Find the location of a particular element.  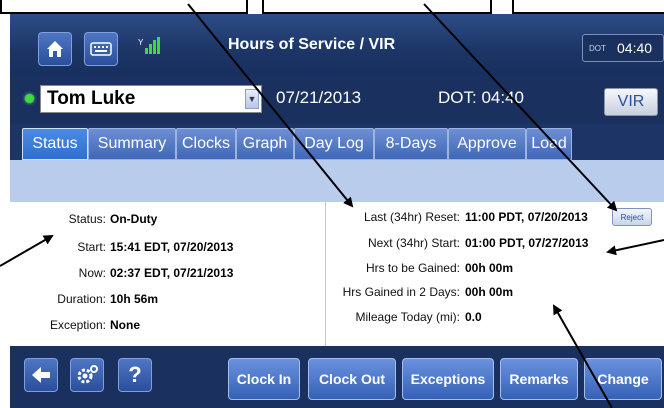

dot-clock-label: DOT is located at coordinates (597, 48).